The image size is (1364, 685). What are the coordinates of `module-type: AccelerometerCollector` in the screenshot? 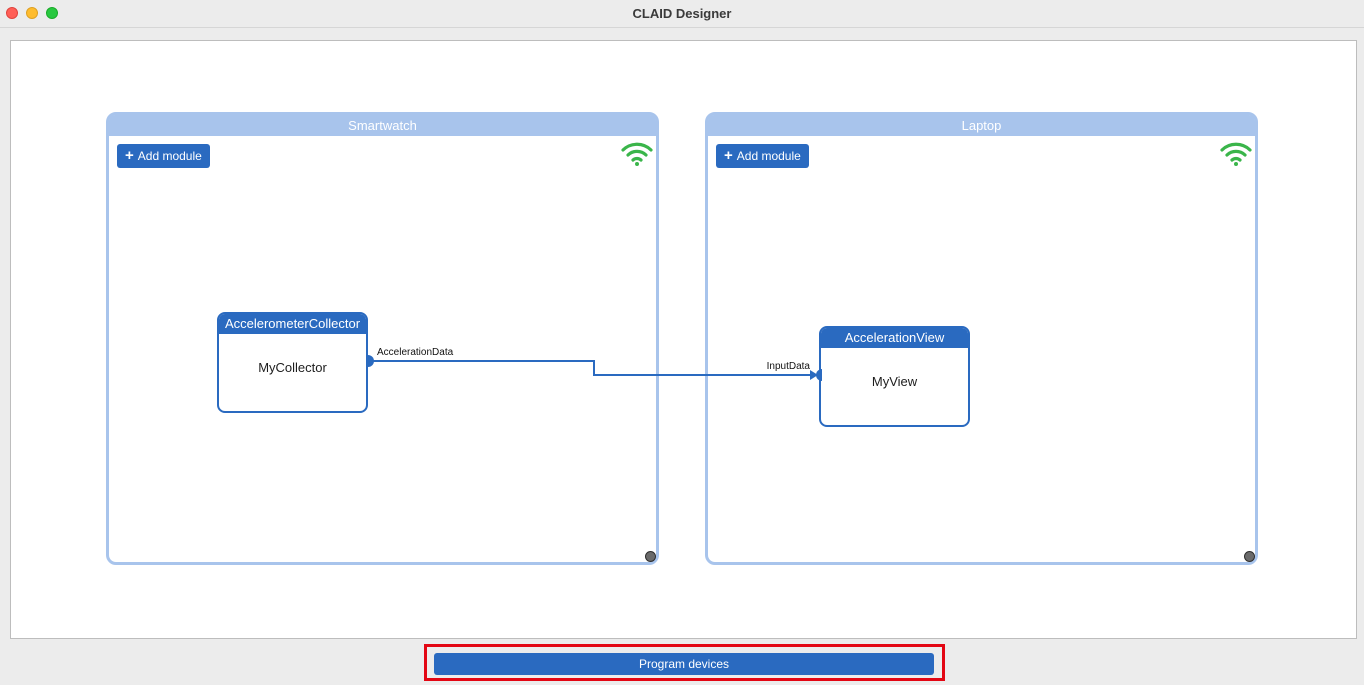 It's located at (292, 324).